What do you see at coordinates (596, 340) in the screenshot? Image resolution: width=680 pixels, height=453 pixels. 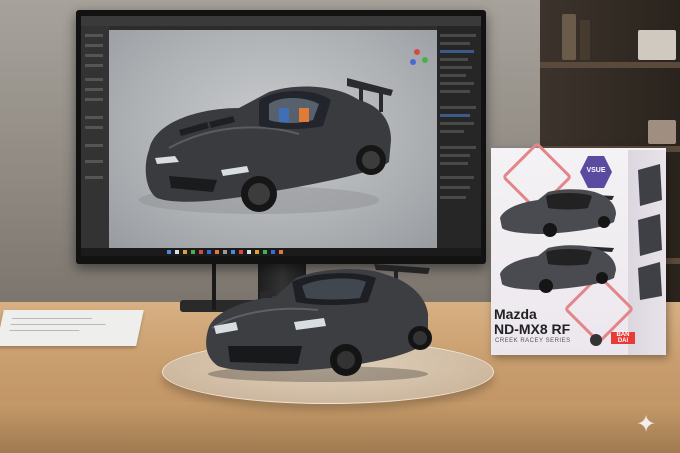 I see `box-logo-icon` at bounding box center [596, 340].